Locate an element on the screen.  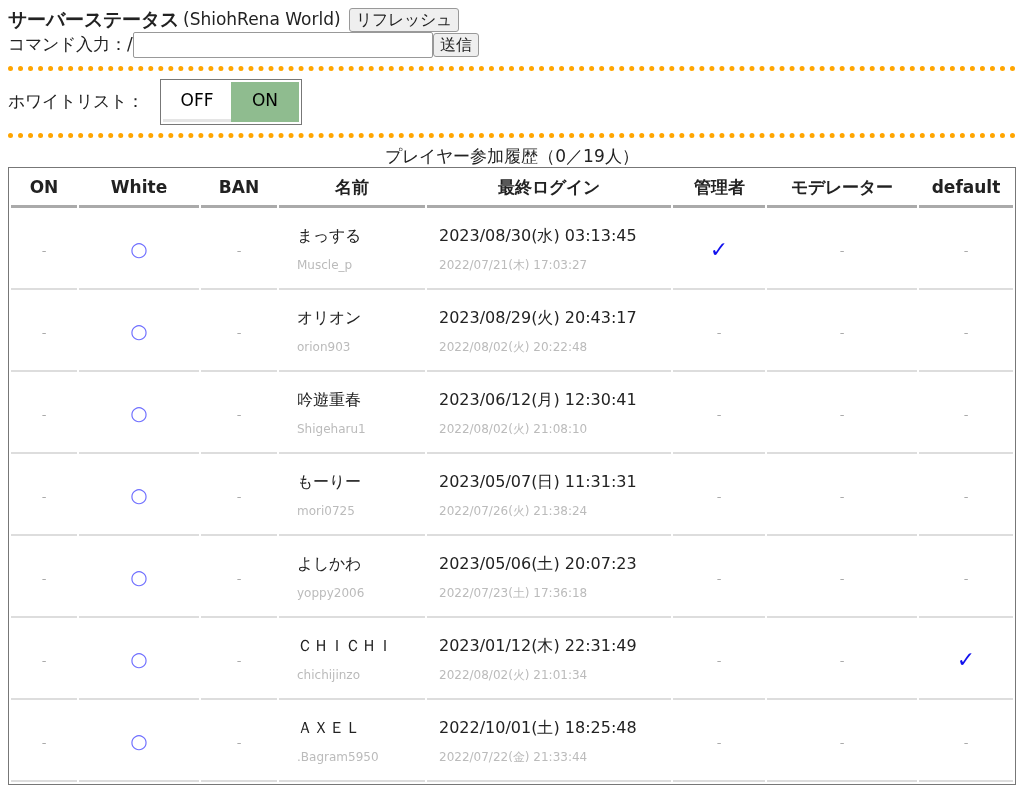
last-login: 2022/10/01(土) 18:25:48 is located at coordinates (538, 727).